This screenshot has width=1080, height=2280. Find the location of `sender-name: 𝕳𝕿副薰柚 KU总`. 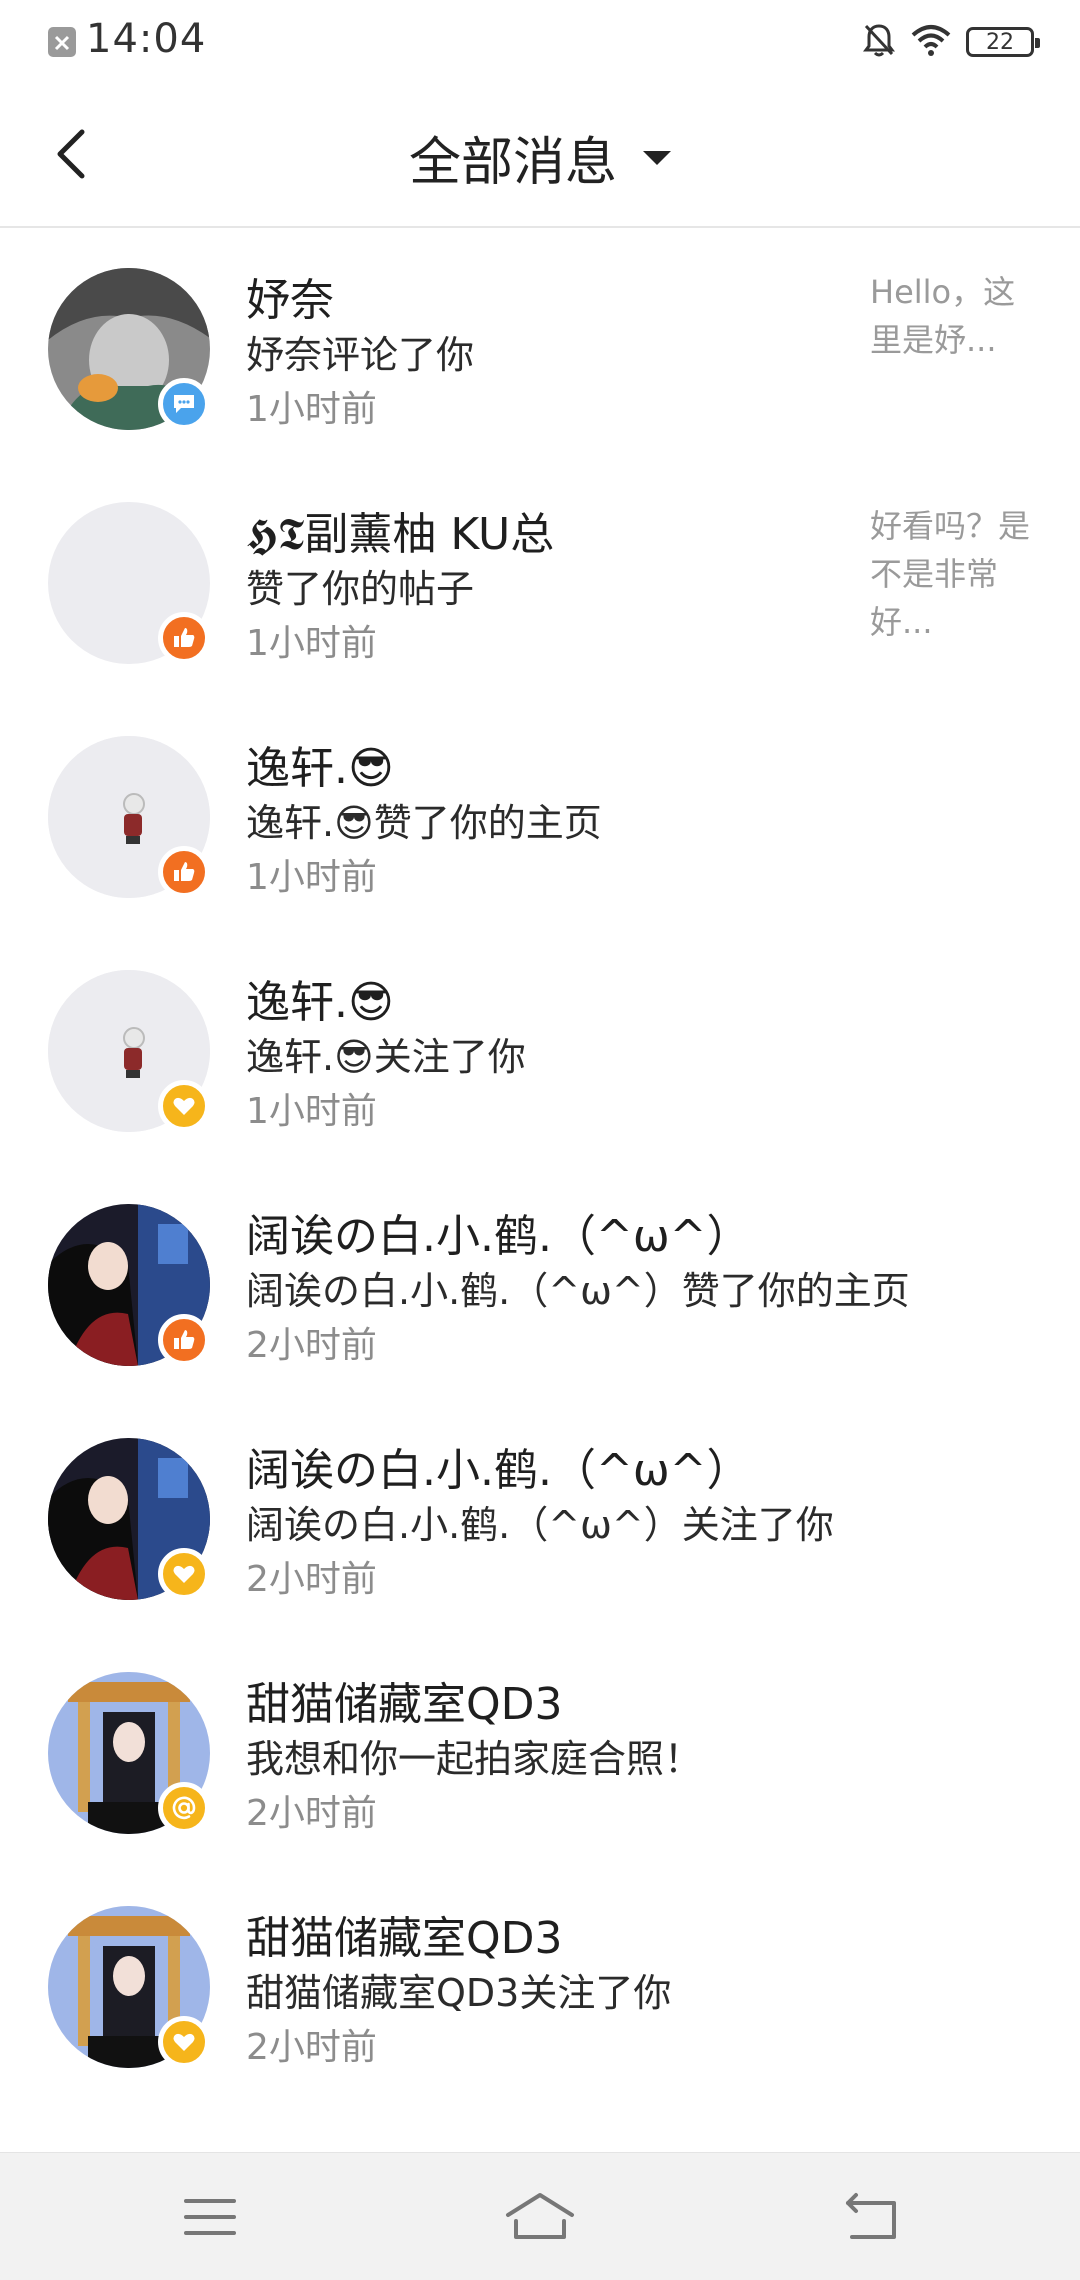

sender-name: 𝕳𝕿副薰柚 KU总 is located at coordinates (400, 534).